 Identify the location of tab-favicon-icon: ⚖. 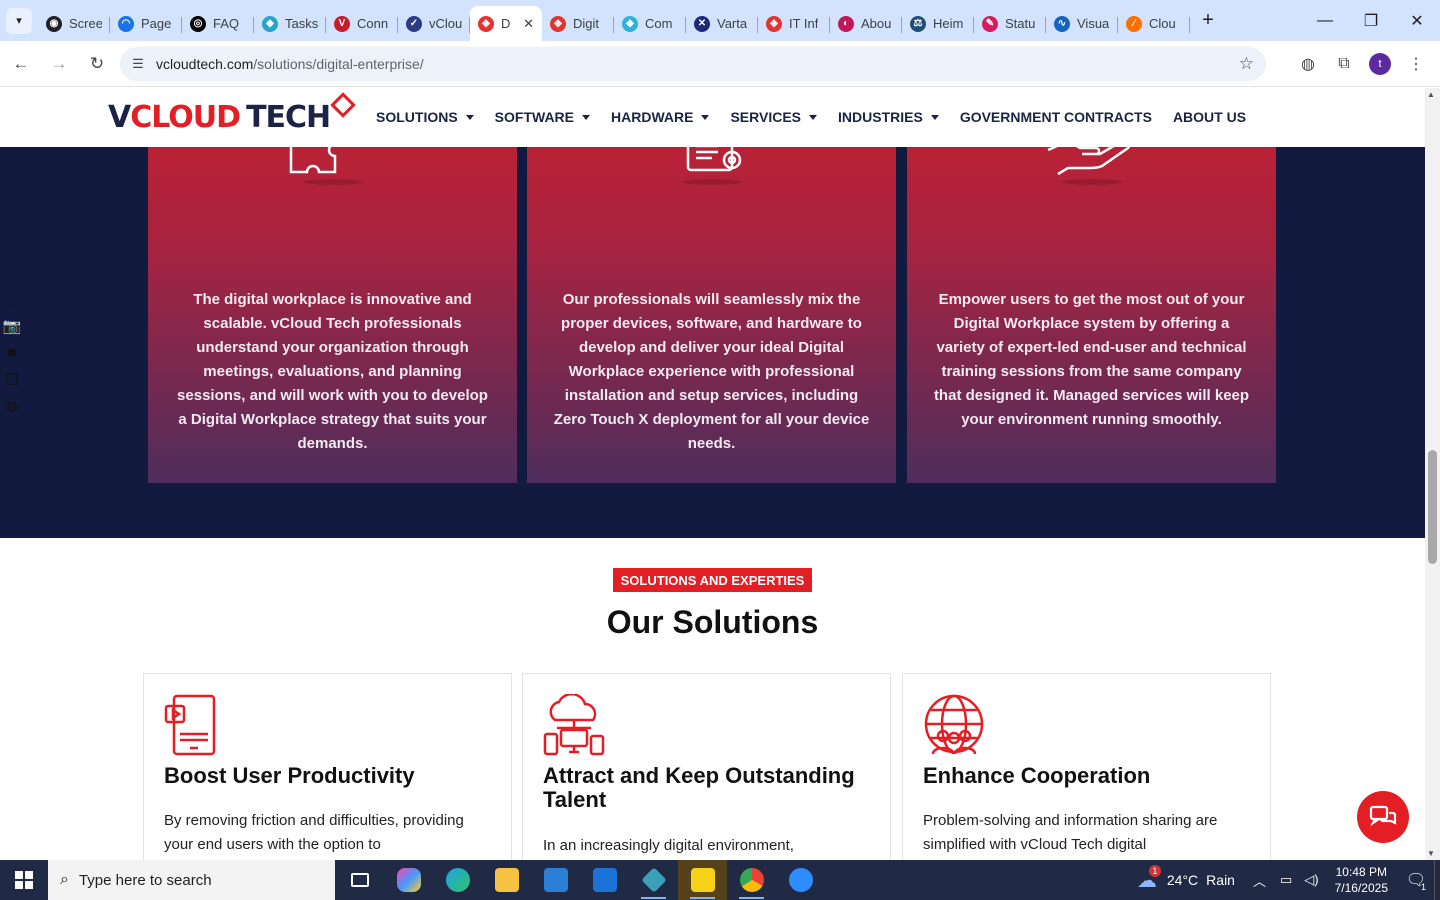
(918, 23).